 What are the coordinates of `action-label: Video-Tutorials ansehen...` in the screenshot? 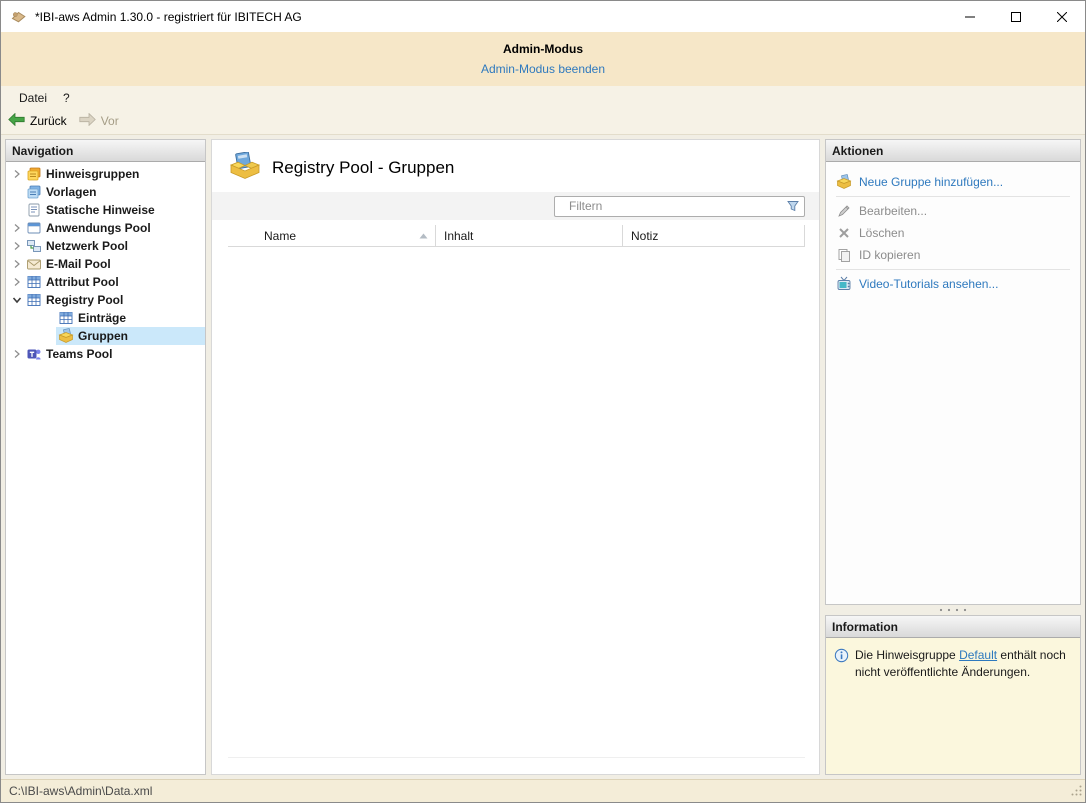 It's located at (929, 284).